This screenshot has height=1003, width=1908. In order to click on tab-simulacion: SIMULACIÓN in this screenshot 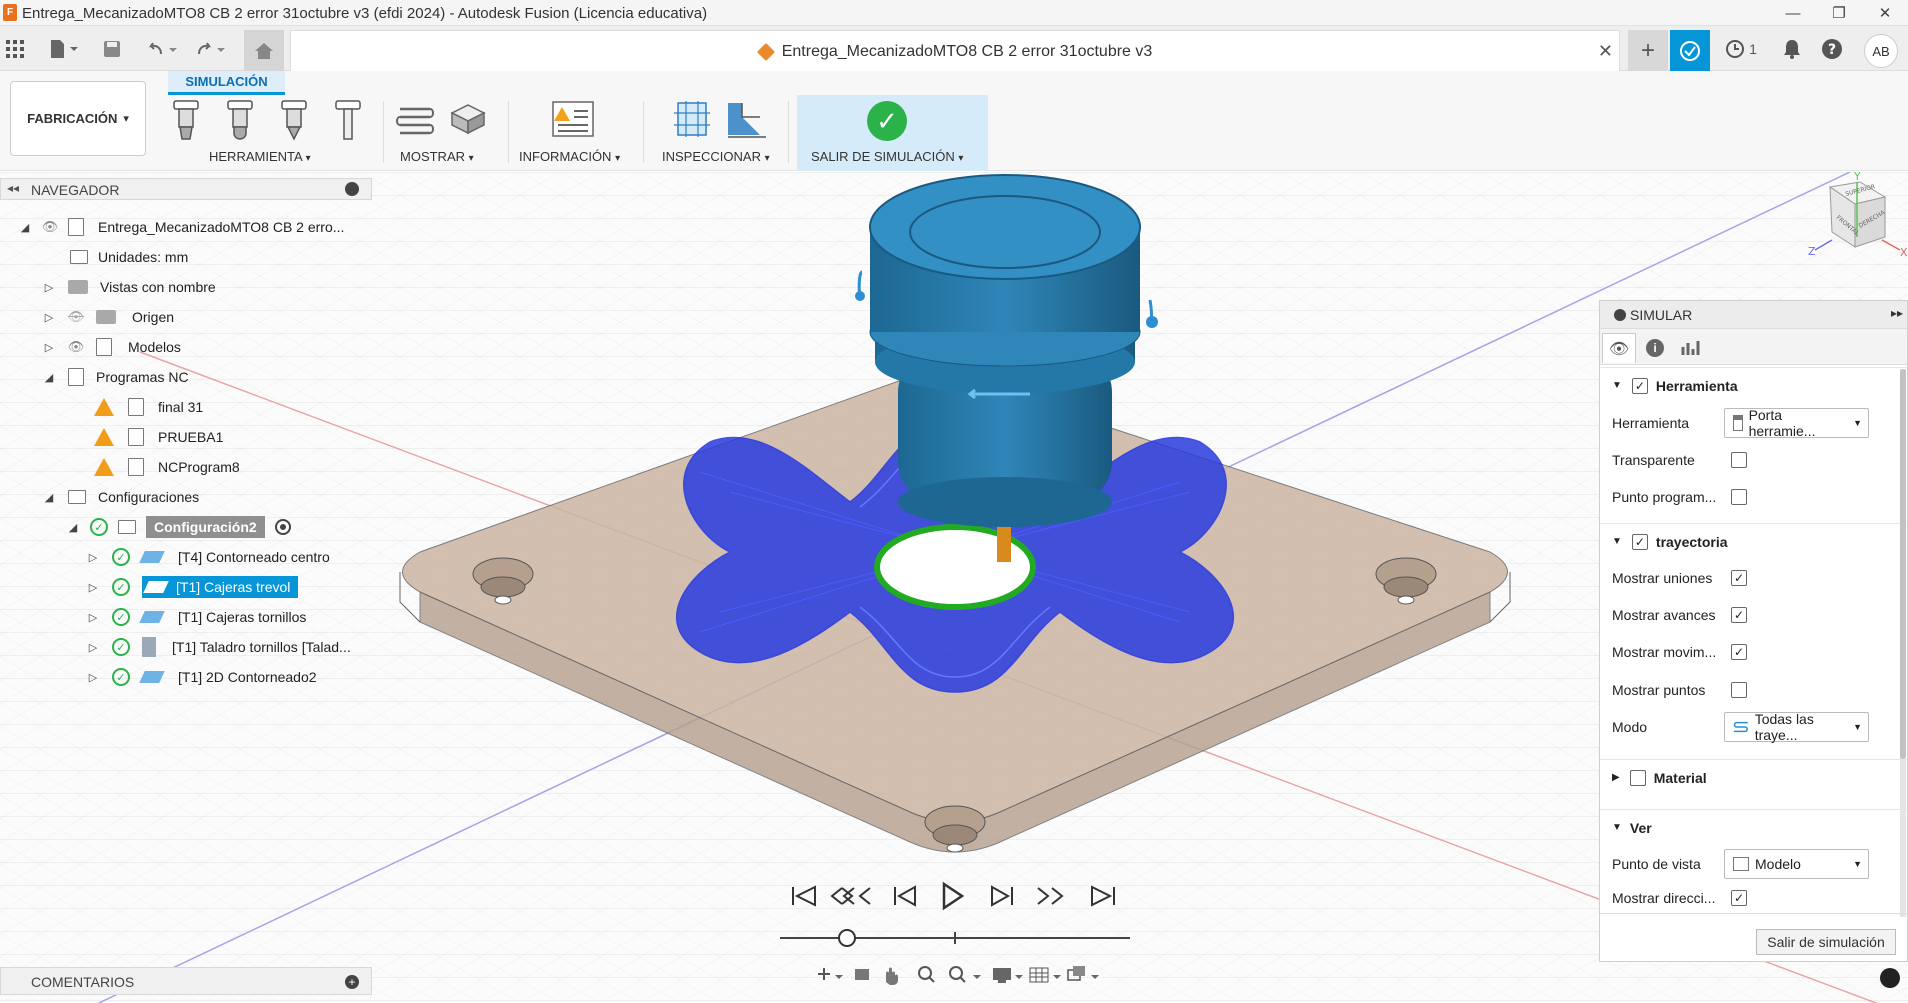, I will do `click(226, 83)`.